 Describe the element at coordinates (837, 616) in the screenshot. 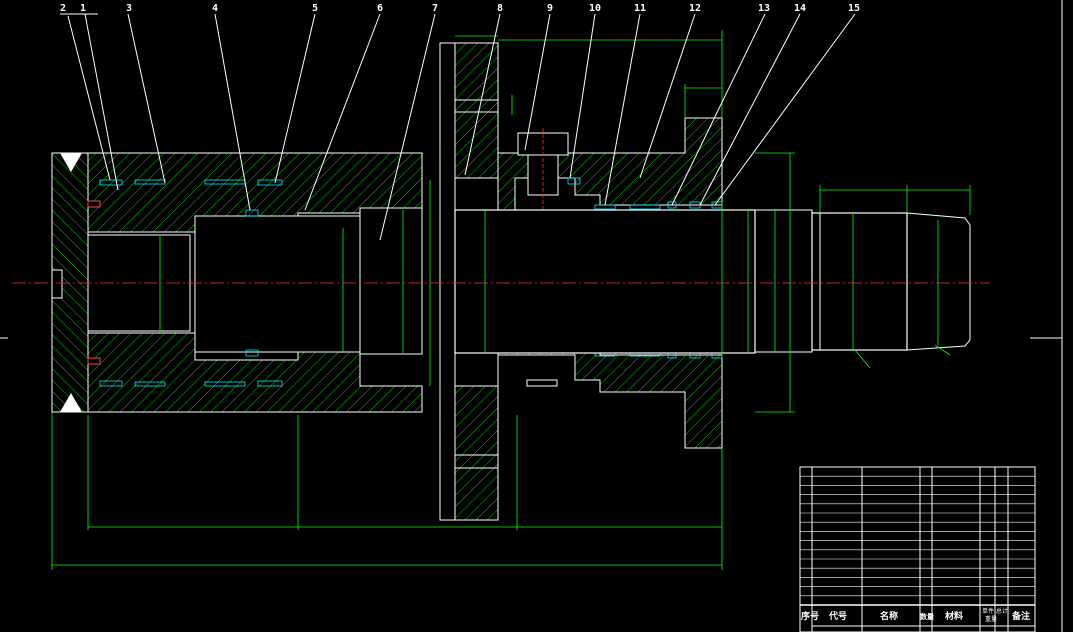

I see `header-code: 代号` at that location.